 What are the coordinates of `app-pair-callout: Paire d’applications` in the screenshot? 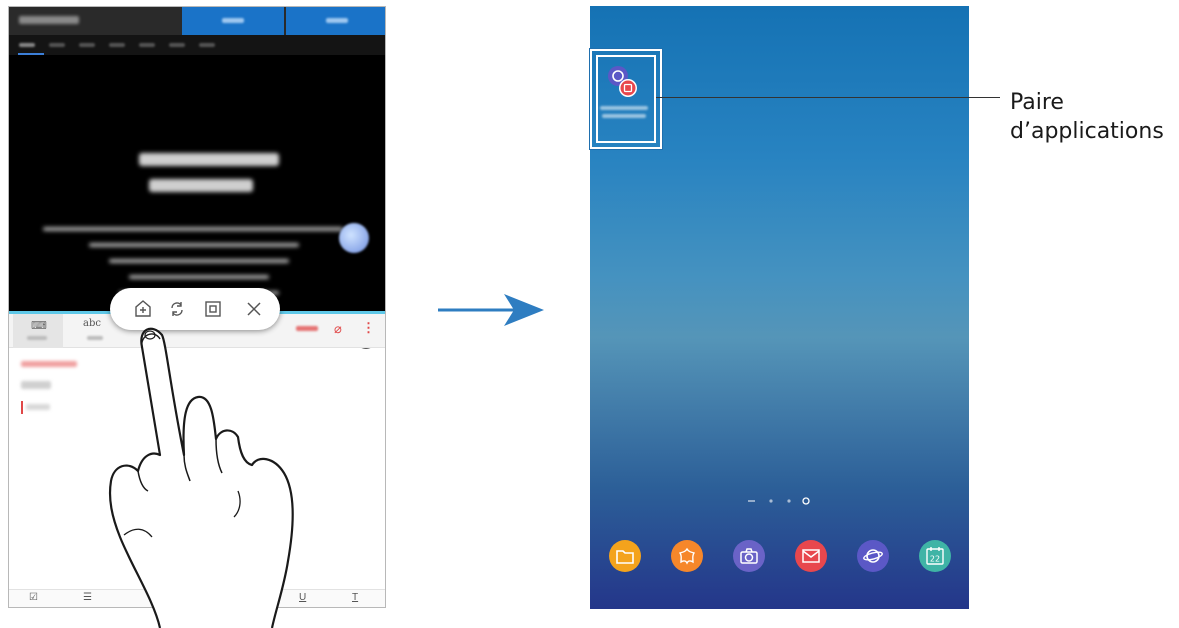 It's located at (1087, 117).